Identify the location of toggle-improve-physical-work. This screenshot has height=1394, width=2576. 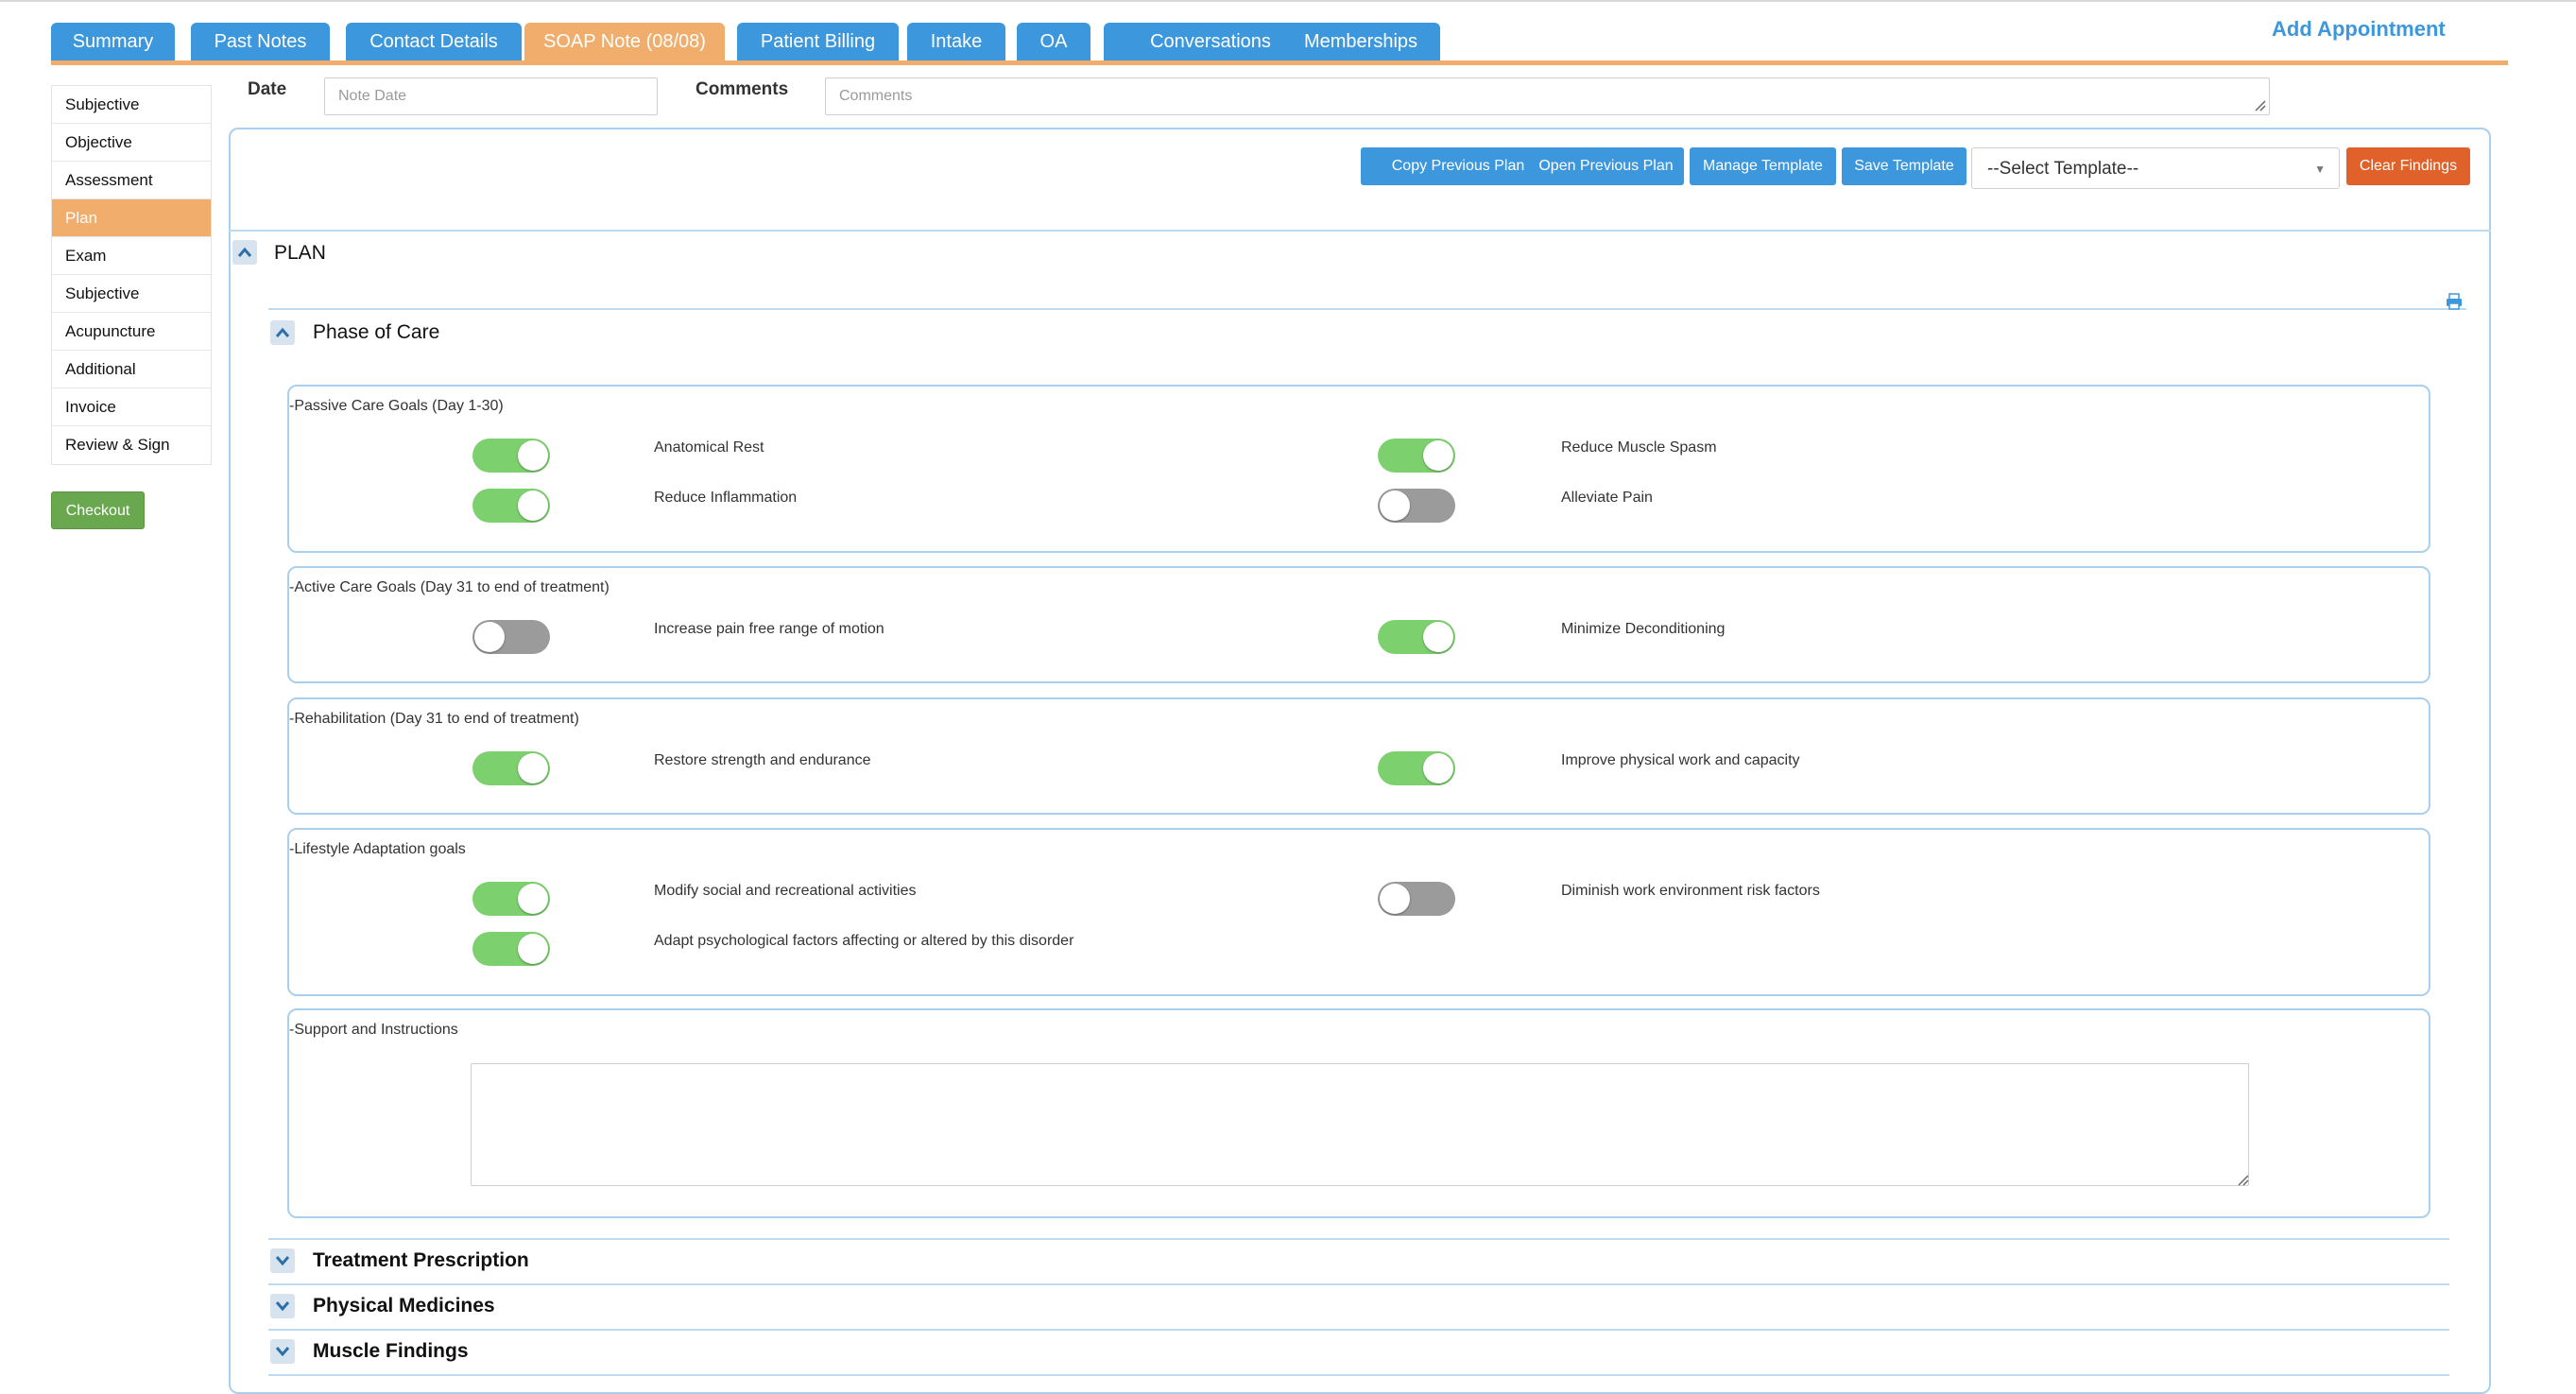
(1416, 768).